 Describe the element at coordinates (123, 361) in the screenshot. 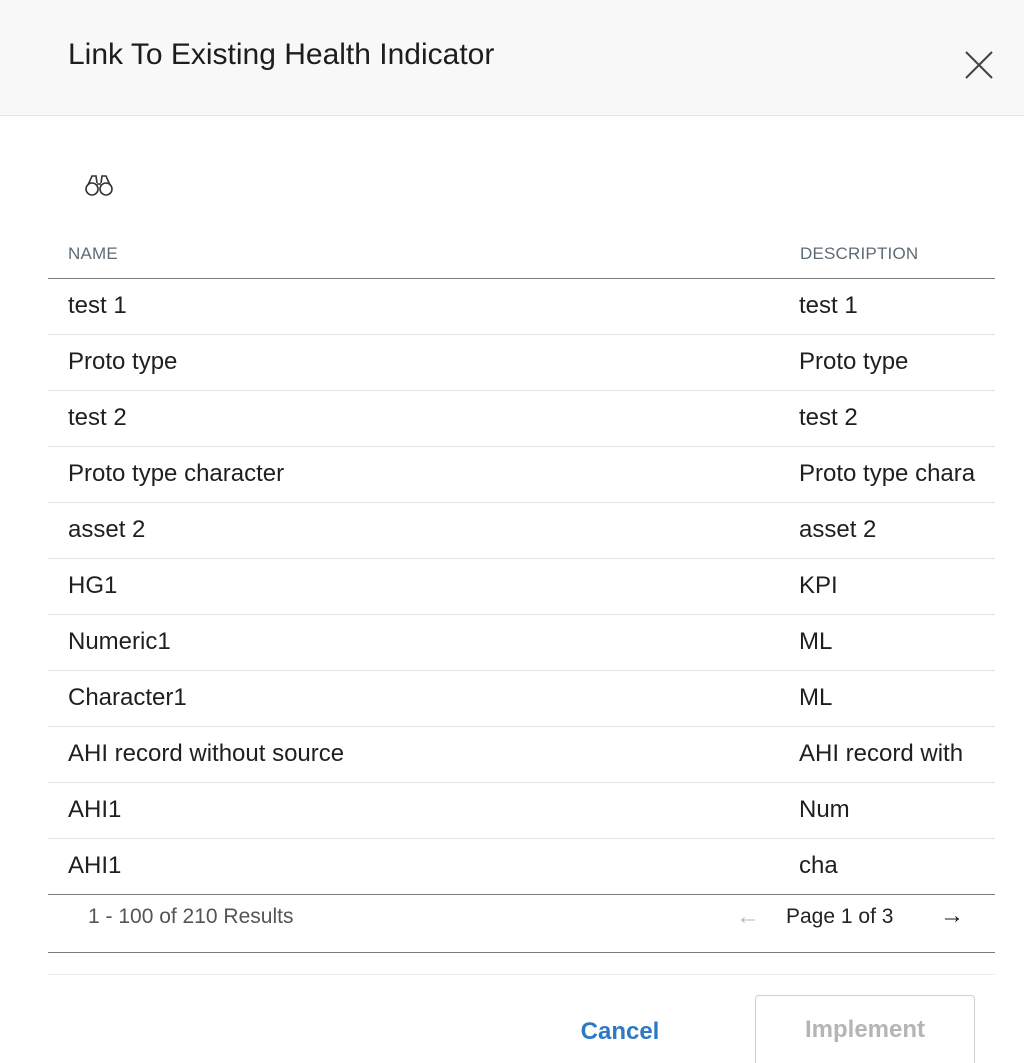

I see `row-name: Proto type` at that location.